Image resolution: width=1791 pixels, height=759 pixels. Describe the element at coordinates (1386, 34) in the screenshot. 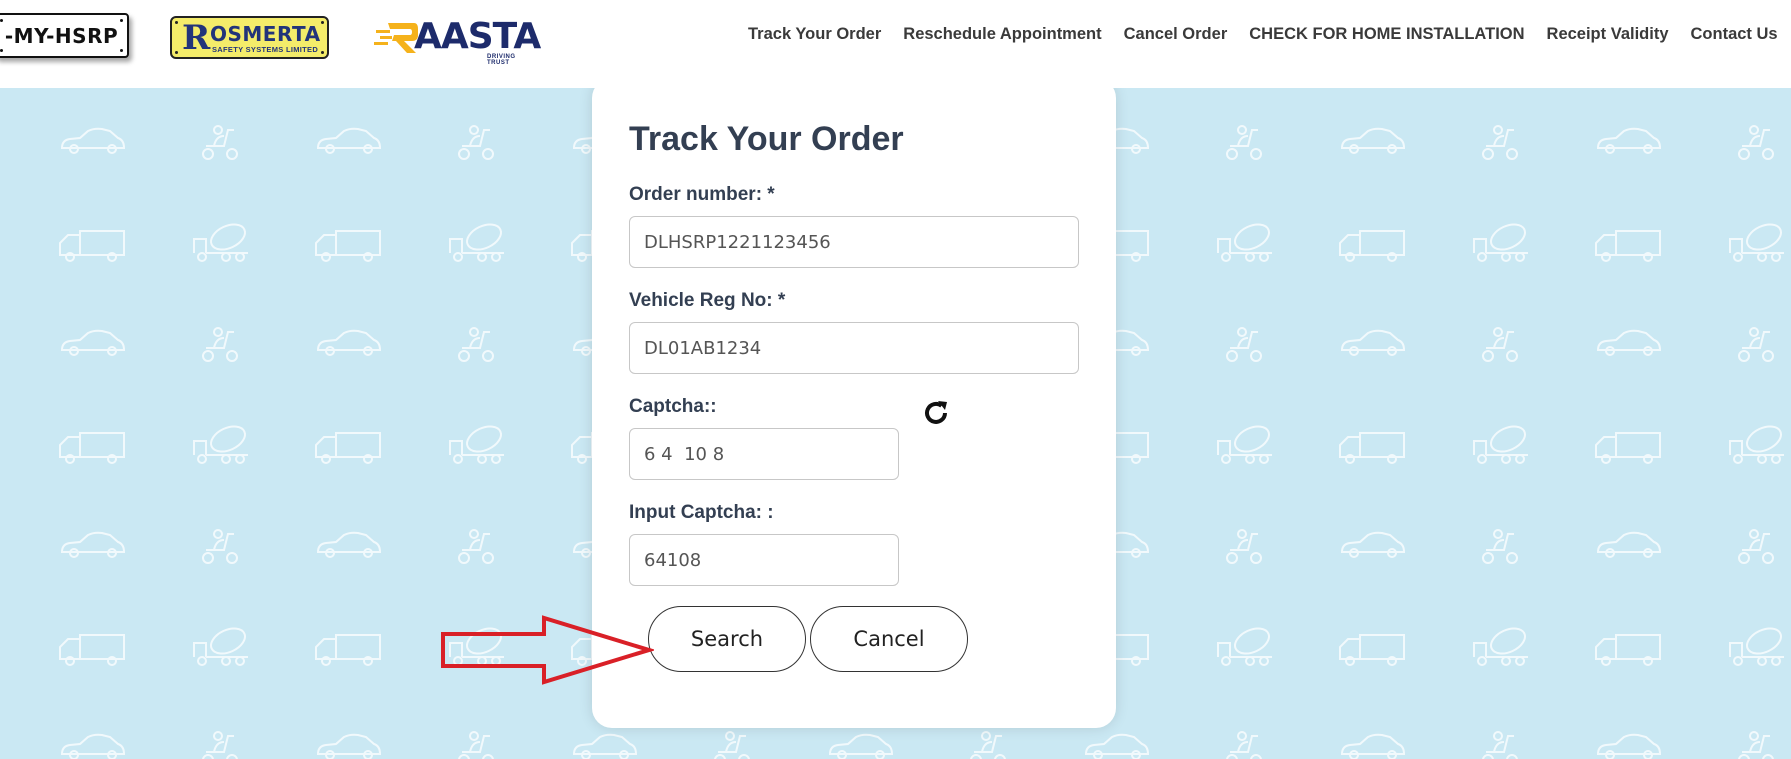

I see `nav-check-home-installation: CHECK FOR HOME INSTALLATION` at that location.